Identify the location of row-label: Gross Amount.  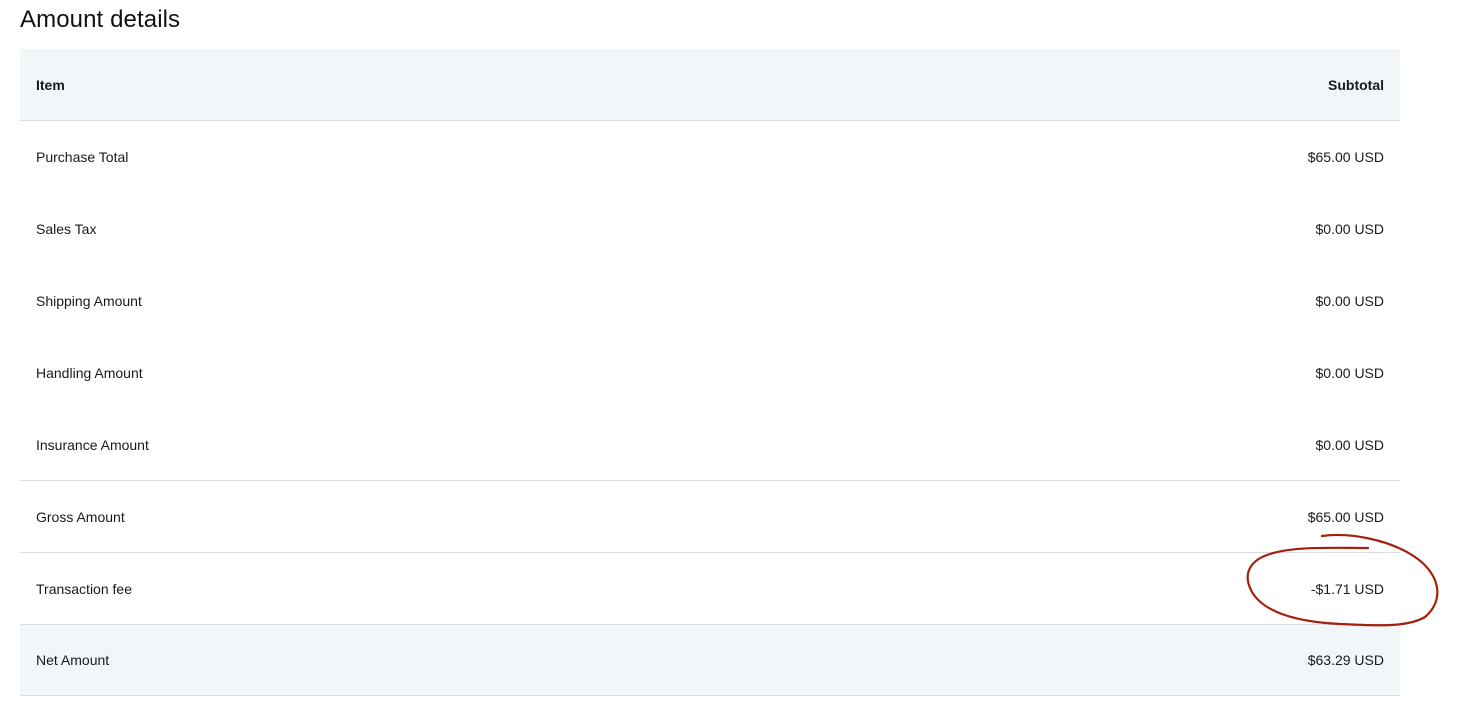
(80, 516).